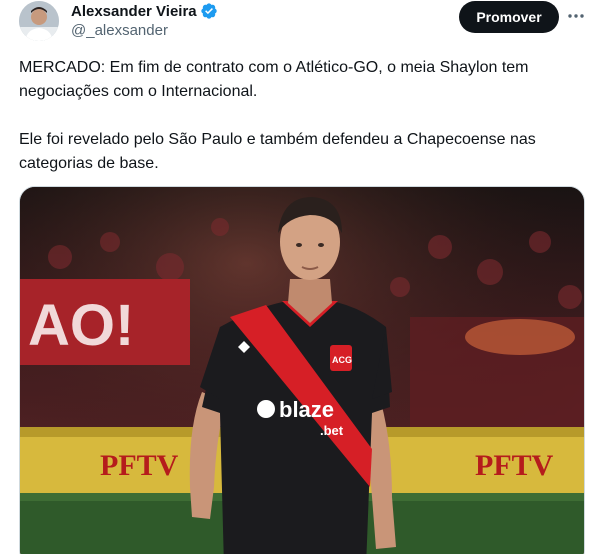 The image size is (598, 554). Describe the element at coordinates (306, 409) in the screenshot. I see `jersey-sponsor-text: blaze` at that location.